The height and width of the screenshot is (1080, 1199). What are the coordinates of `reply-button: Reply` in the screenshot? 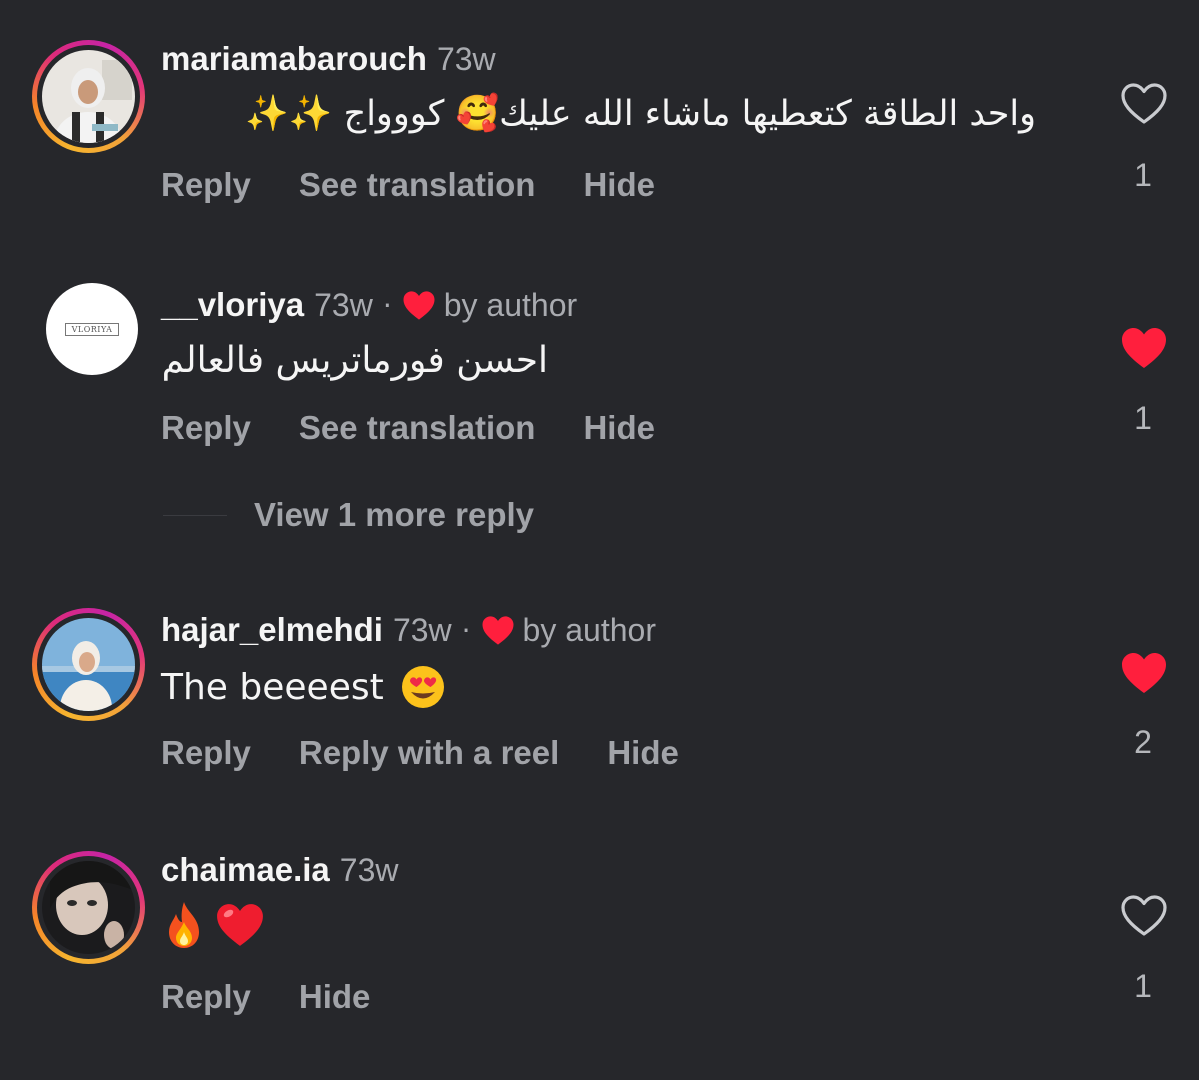 It's located at (206, 997).